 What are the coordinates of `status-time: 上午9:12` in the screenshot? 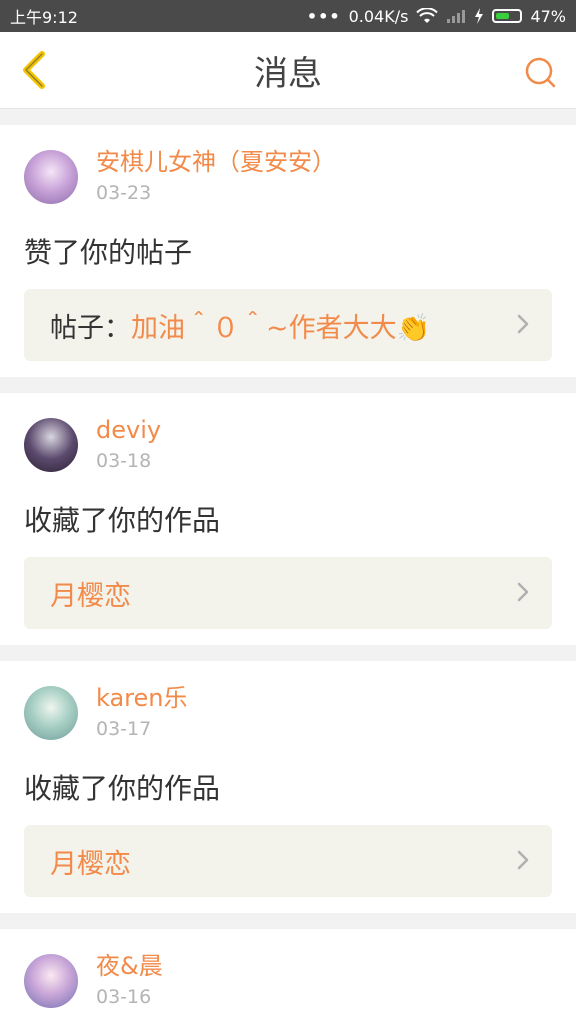 It's located at (44, 17).